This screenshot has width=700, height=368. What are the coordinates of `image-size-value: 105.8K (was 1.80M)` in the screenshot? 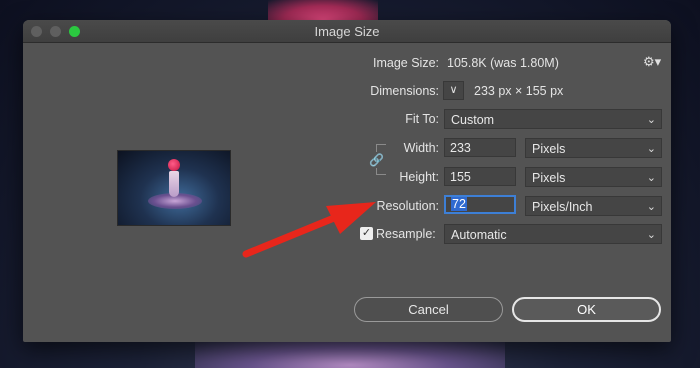 It's located at (503, 63).